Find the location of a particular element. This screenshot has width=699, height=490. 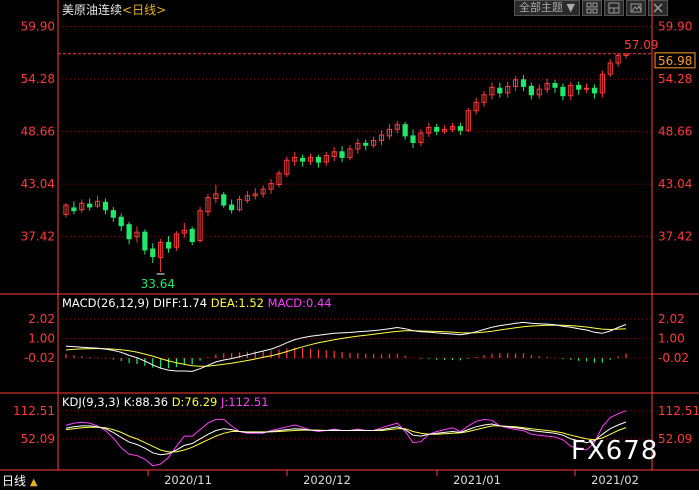

price-tick-left: 59.90 is located at coordinates (38, 27).